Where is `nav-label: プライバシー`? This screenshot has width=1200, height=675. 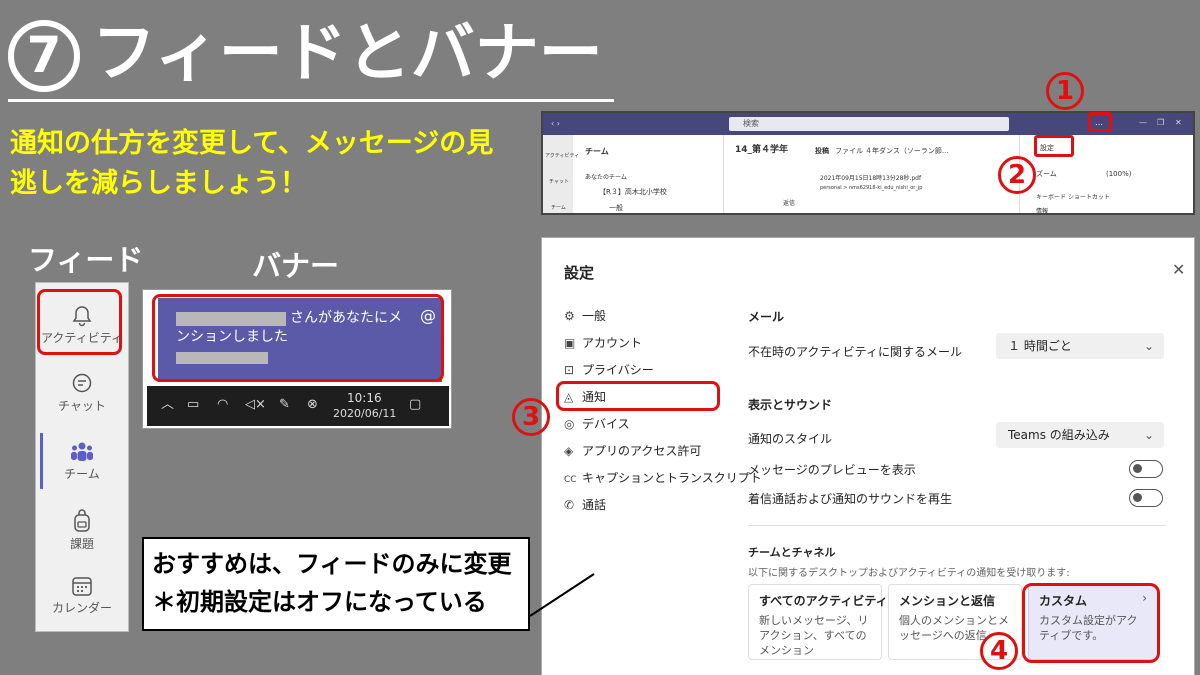 nav-label: プライバシー is located at coordinates (618, 370).